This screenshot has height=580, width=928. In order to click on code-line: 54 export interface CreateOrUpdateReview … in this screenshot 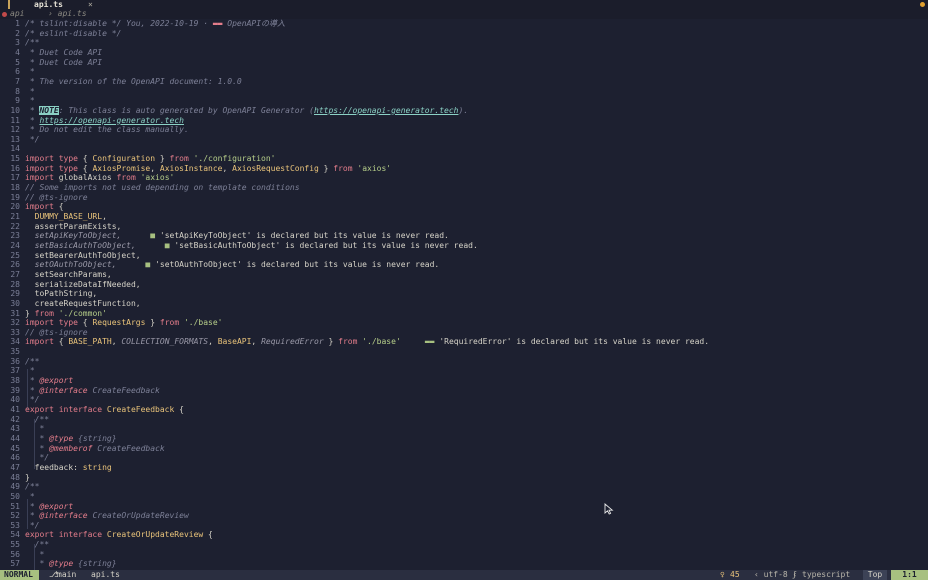, I will do `click(464, 535)`.